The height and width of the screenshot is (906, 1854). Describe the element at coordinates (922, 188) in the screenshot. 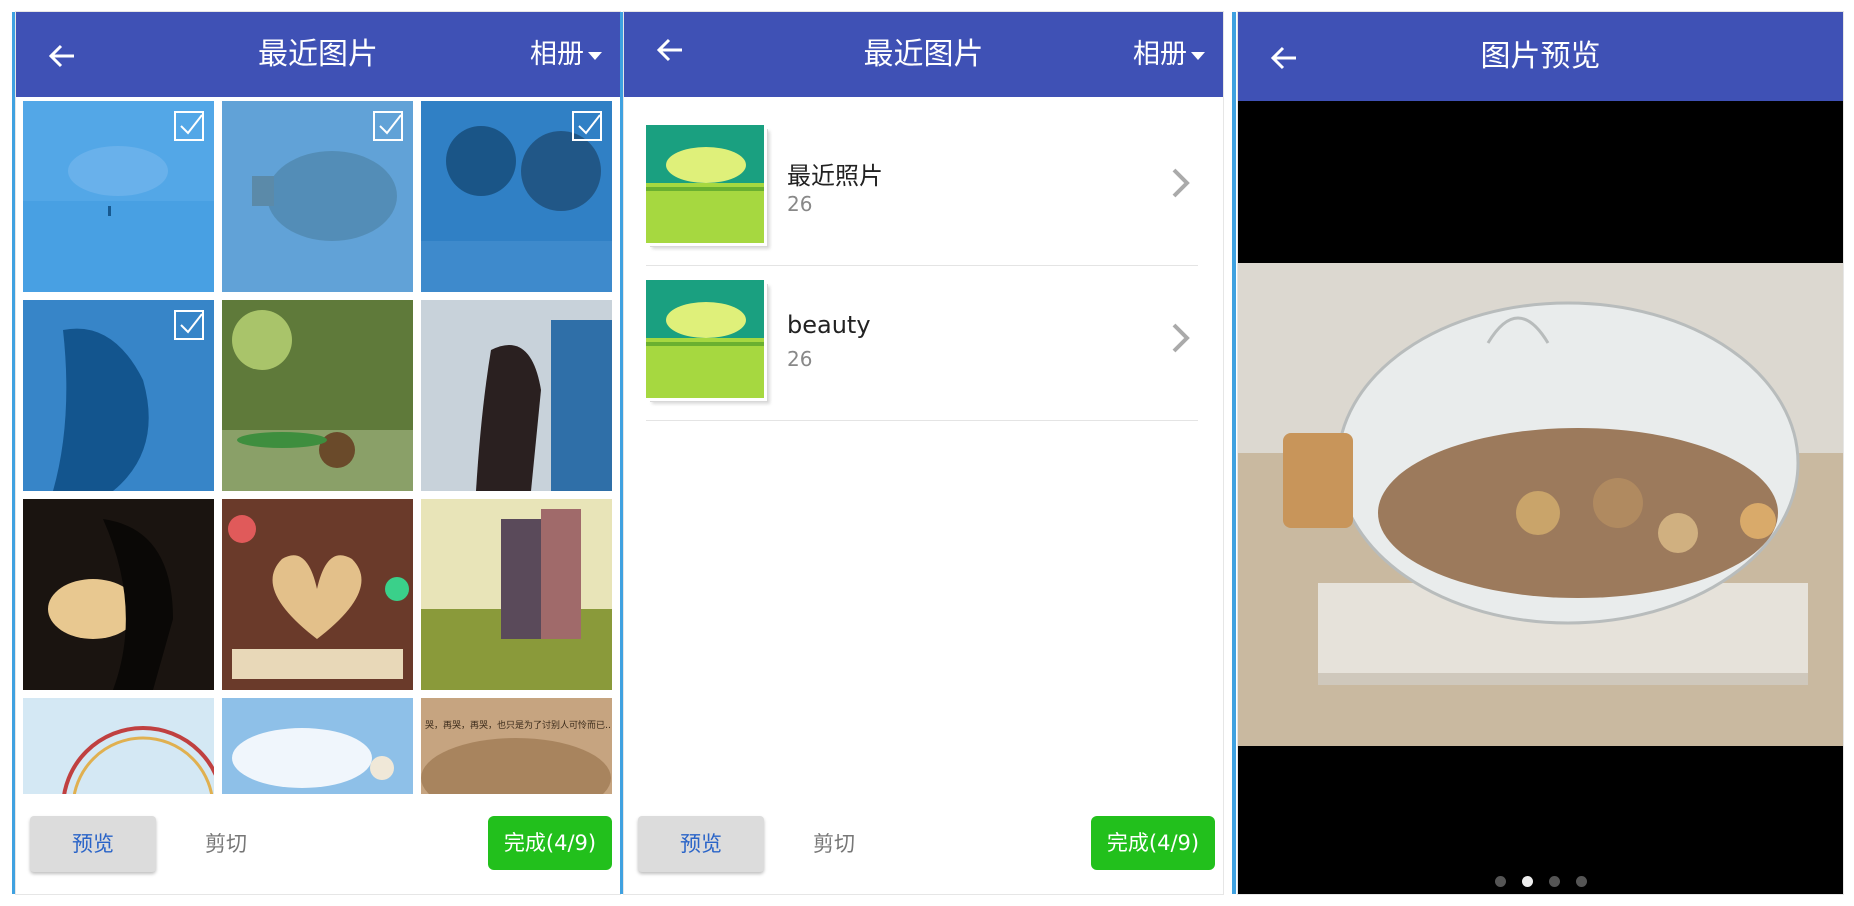

I see `album-row: 最近照片 26` at that location.